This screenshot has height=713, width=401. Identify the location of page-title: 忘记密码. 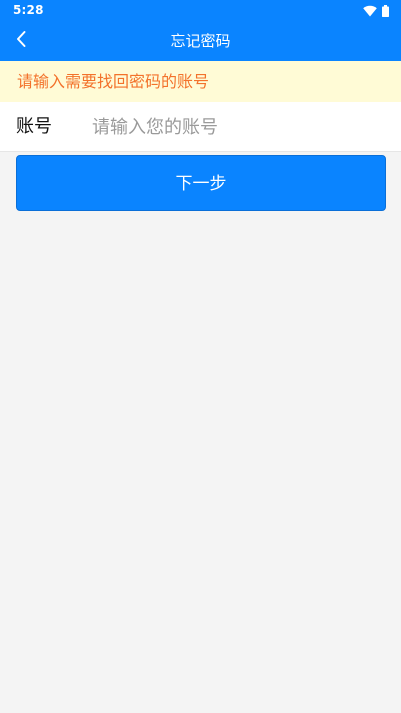
(200, 41).